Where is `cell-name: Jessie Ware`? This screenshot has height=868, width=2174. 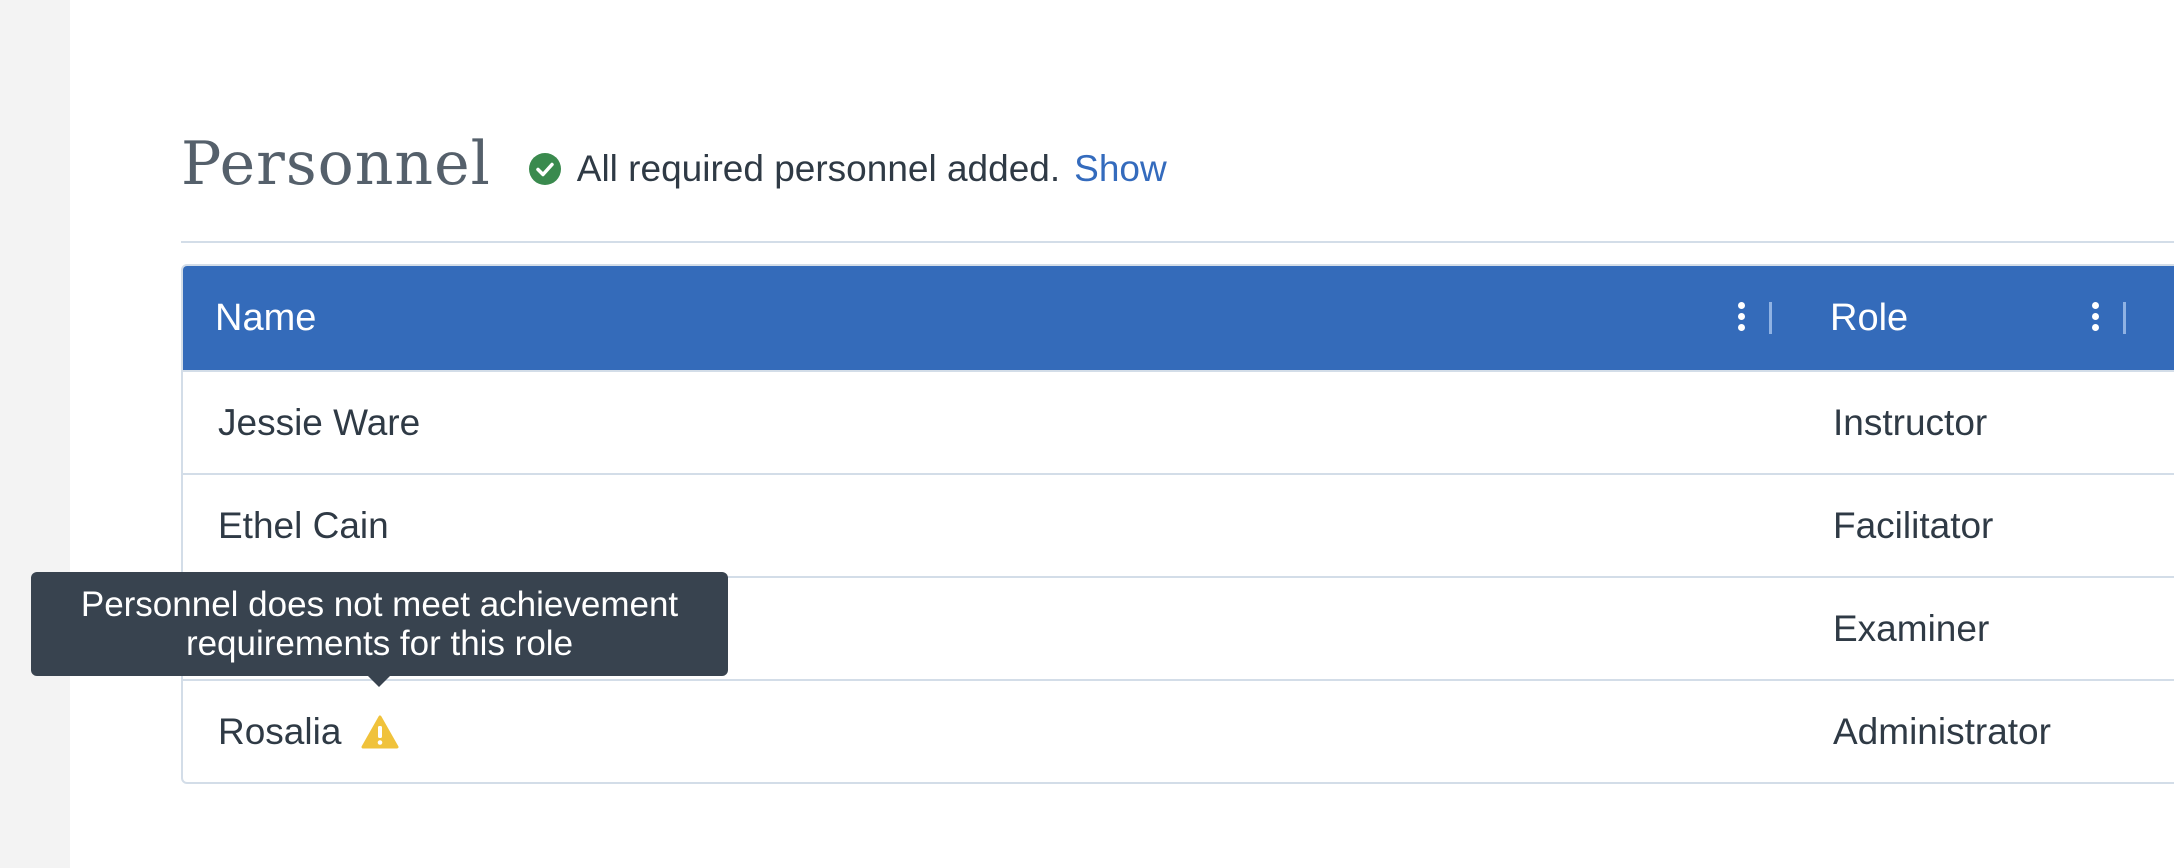
cell-name: Jessie Ware is located at coordinates (319, 422).